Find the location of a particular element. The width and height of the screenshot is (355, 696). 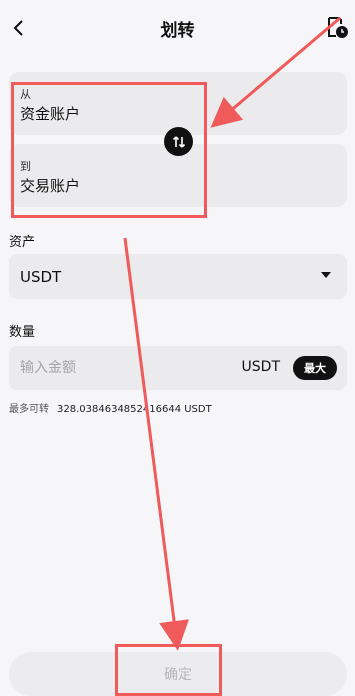

available-label: 最多可转 is located at coordinates (29, 409).